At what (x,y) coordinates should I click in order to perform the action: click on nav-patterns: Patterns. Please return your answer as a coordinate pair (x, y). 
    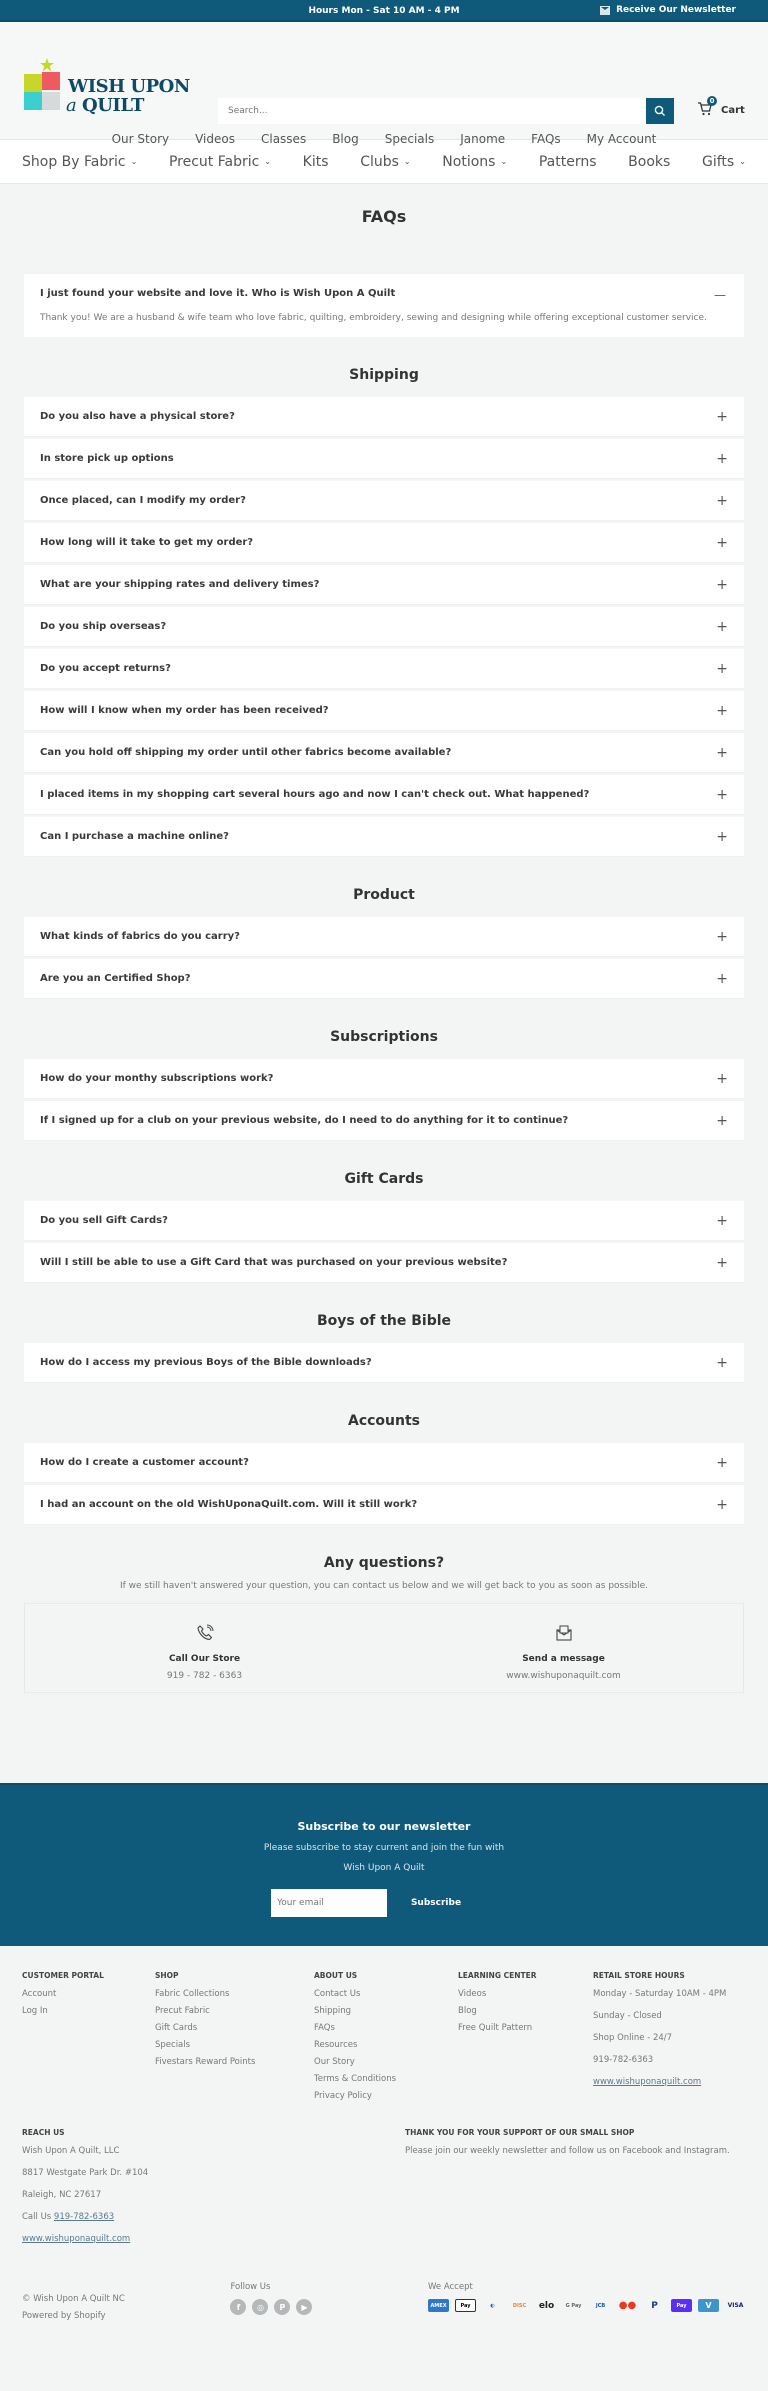
    Looking at the image, I should click on (568, 162).